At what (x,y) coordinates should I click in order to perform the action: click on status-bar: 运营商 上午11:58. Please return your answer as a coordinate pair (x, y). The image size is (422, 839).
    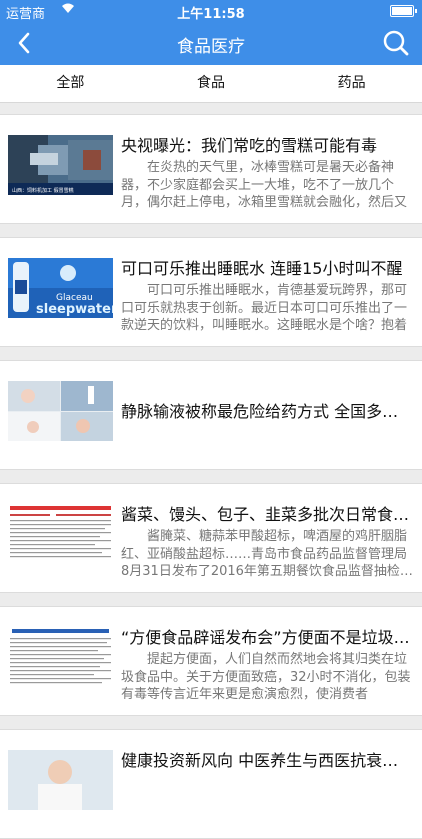
    Looking at the image, I should click on (211, 11).